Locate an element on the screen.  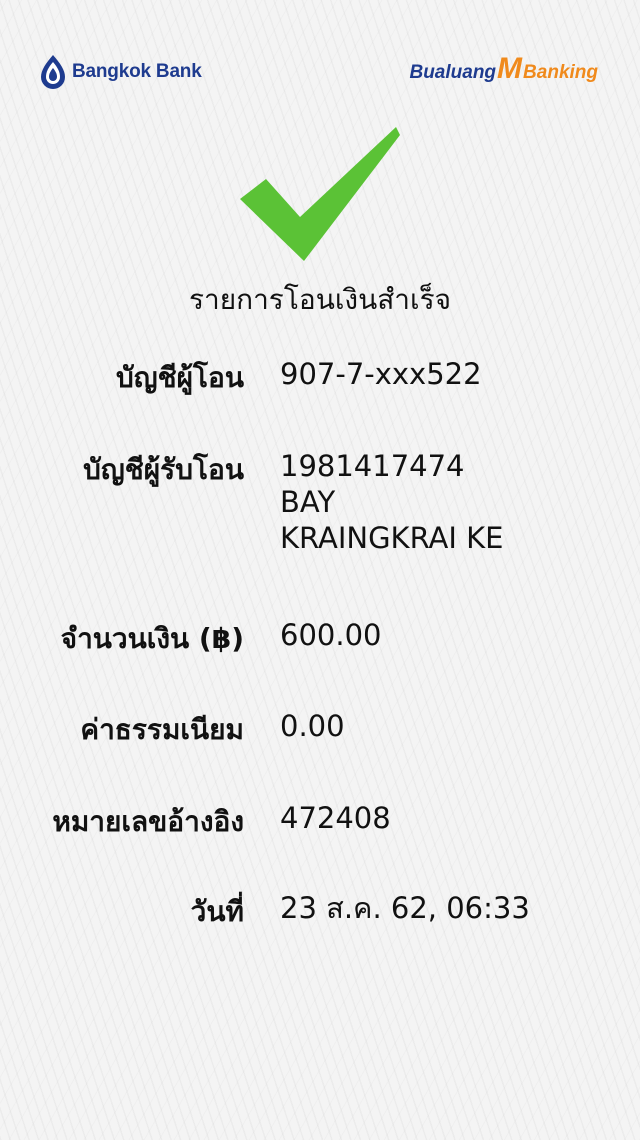
checkmark-icon is located at coordinates (320, 195).